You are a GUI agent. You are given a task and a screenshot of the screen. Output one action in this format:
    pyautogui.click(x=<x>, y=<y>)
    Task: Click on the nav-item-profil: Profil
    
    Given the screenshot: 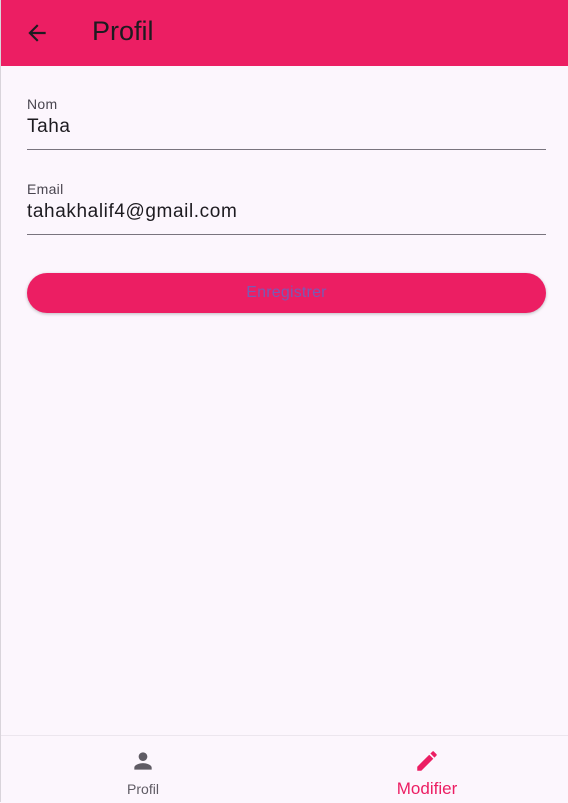 What is the action you would take?
    pyautogui.click(x=143, y=769)
    